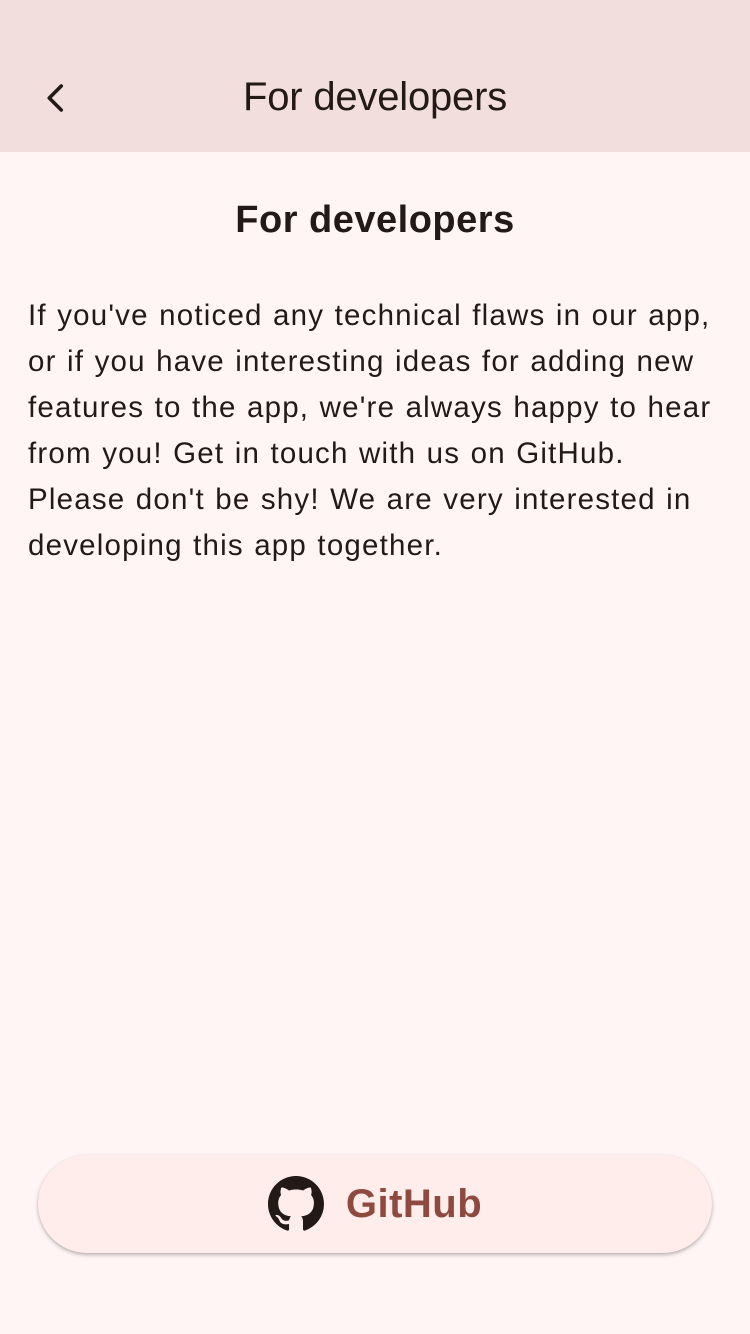 This screenshot has width=750, height=1334. I want to click on top-app-bar: For developers, so click(375, 76).